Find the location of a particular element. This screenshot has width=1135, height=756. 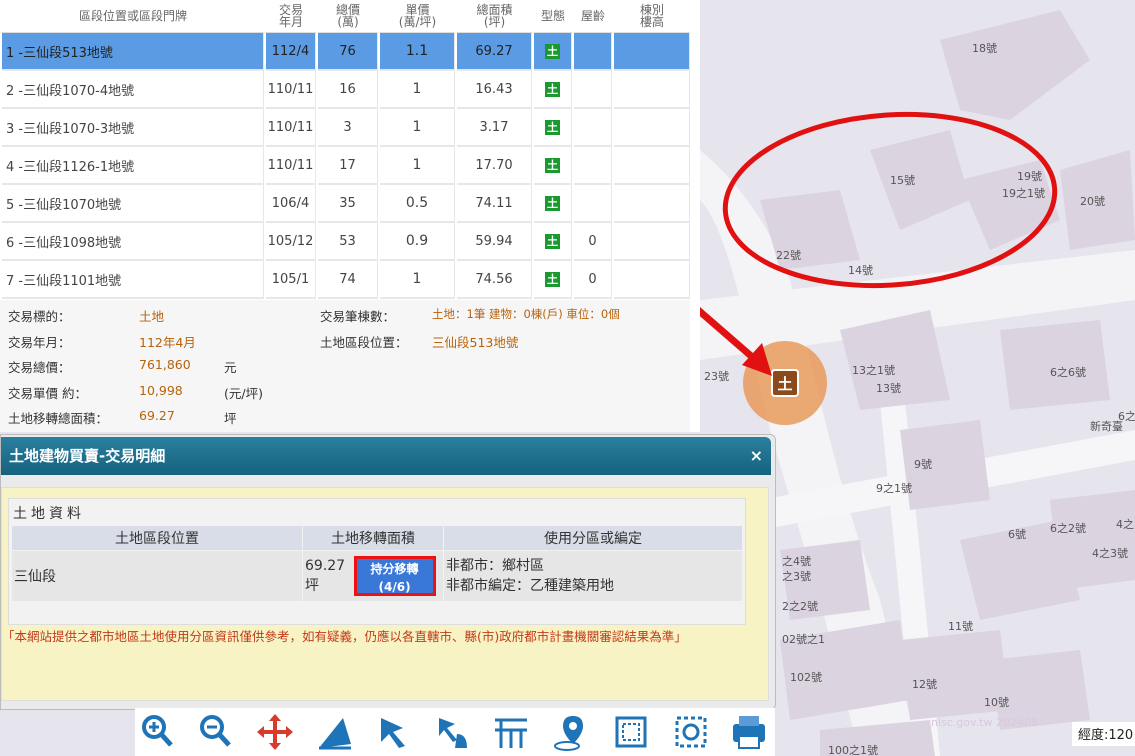

land-col-area: 土地移轉面積 is located at coordinates (373, 538).